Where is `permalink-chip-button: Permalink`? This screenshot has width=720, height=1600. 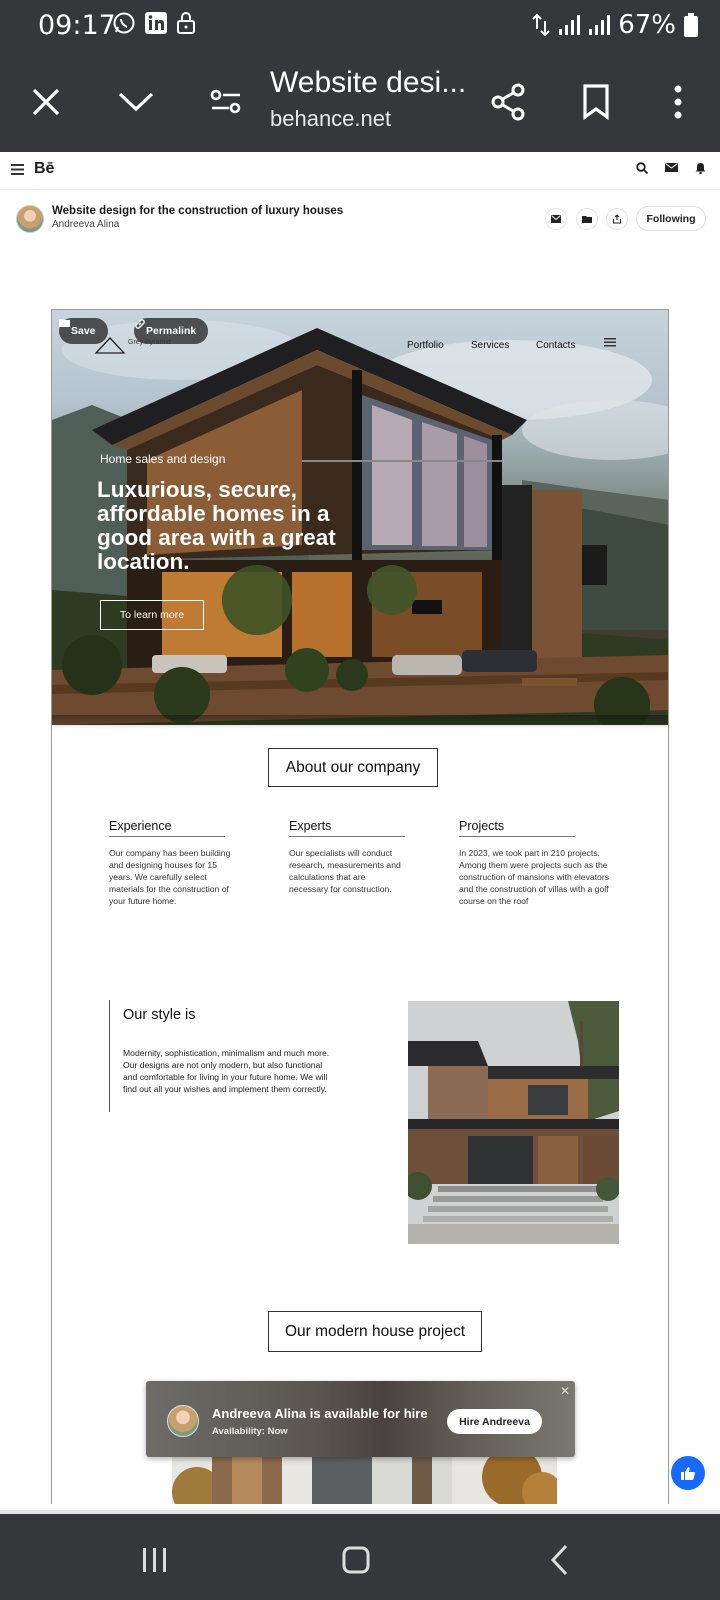
permalink-chip-button: Permalink is located at coordinates (171, 331).